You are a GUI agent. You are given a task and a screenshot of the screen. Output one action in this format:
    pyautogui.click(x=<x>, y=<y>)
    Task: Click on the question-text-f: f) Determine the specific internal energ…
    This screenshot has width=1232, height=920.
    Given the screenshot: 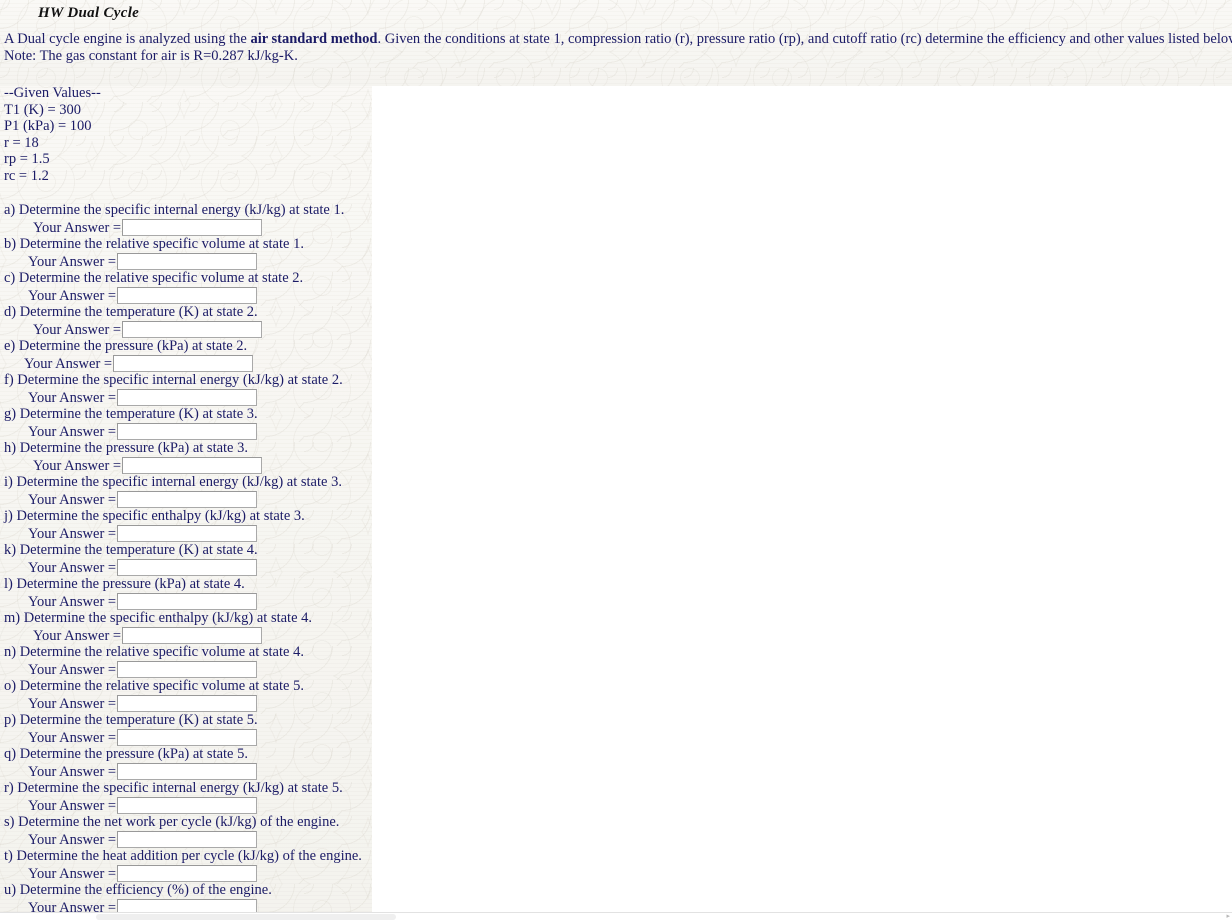 What is the action you would take?
    pyautogui.click(x=173, y=379)
    